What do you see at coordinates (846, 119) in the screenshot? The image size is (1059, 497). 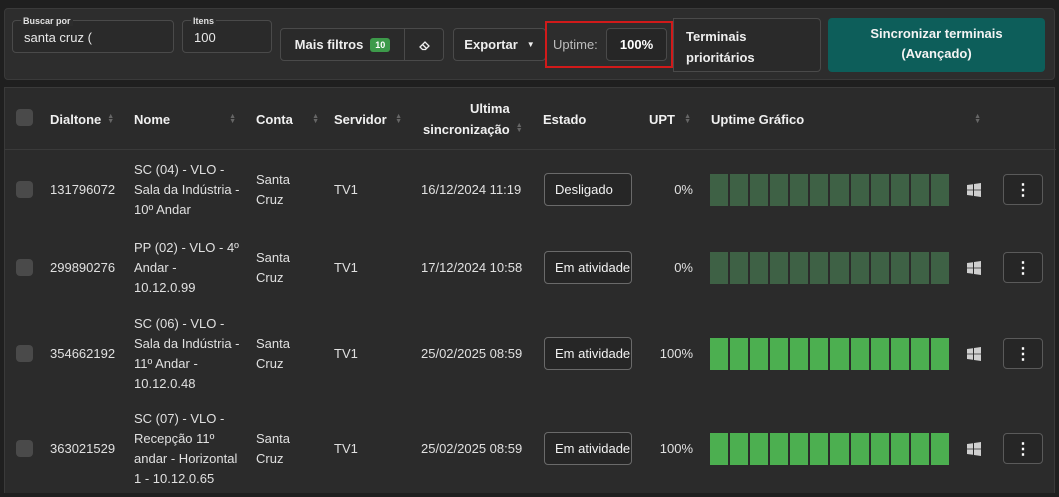 I see `column-header-uptime-grafico: Uptime Gráfico ▲ ▼` at bounding box center [846, 119].